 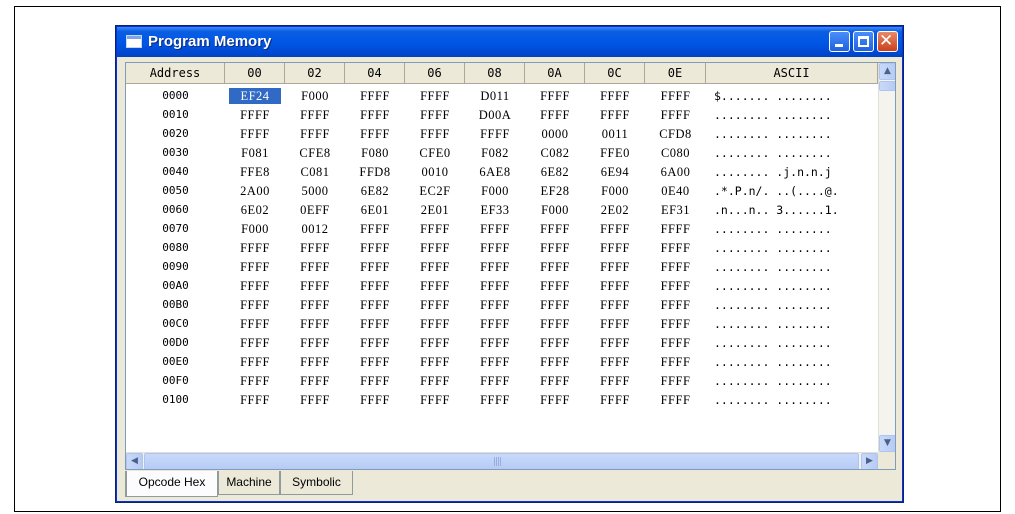 What do you see at coordinates (495, 210) in the screenshot?
I see `opcode-cell: EF33` at bounding box center [495, 210].